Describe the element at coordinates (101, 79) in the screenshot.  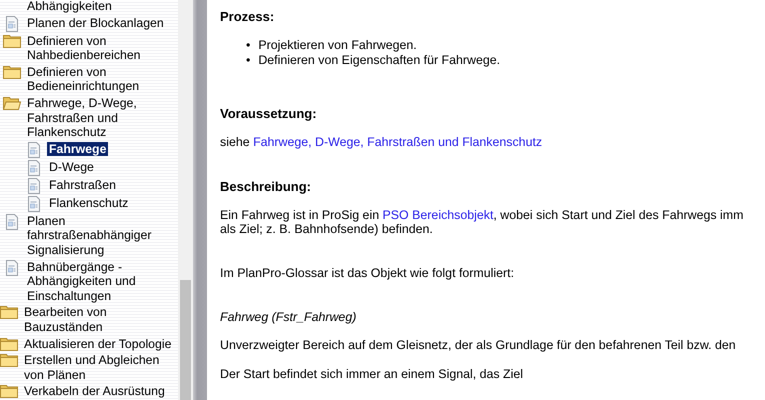
I see `tree-item: Definieren von Bedieneinrichtungen` at that location.